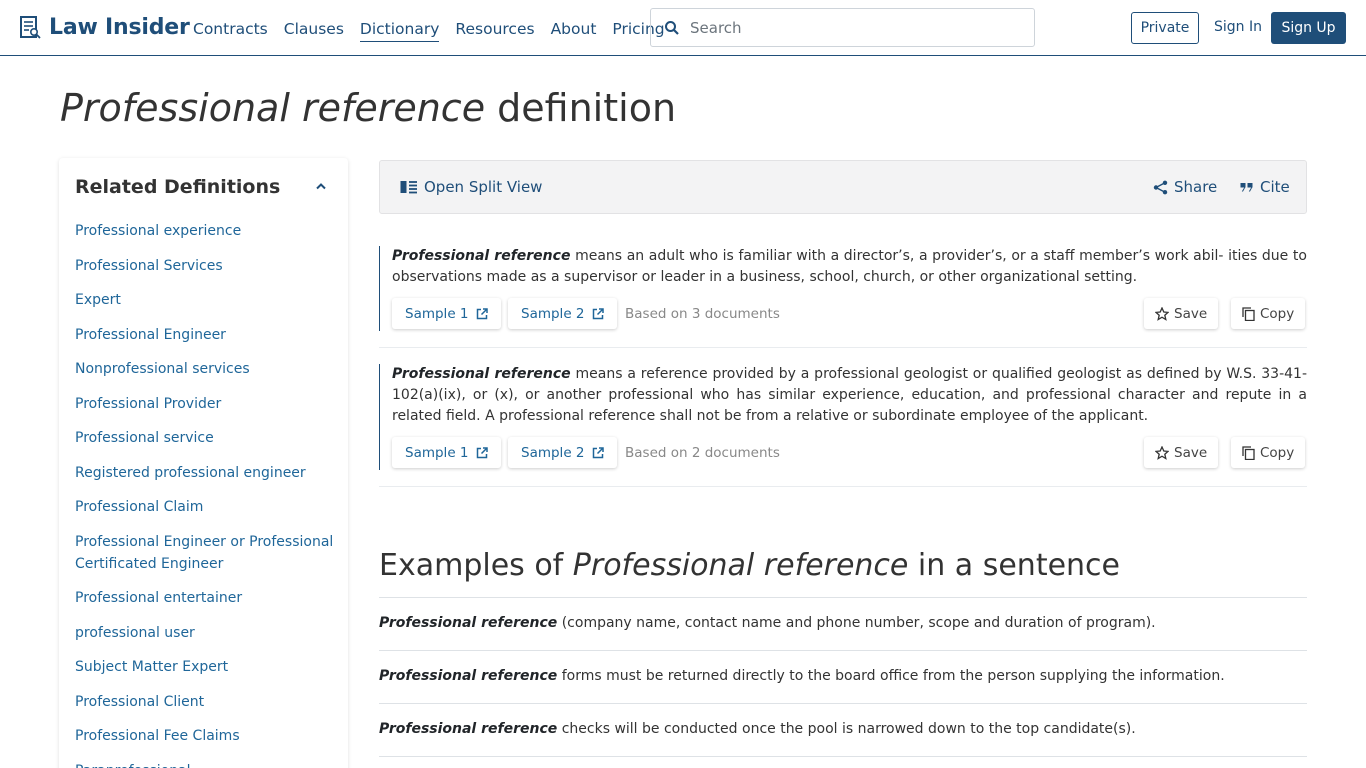  I want to click on open-split-view-button: Open Split View, so click(471, 187).